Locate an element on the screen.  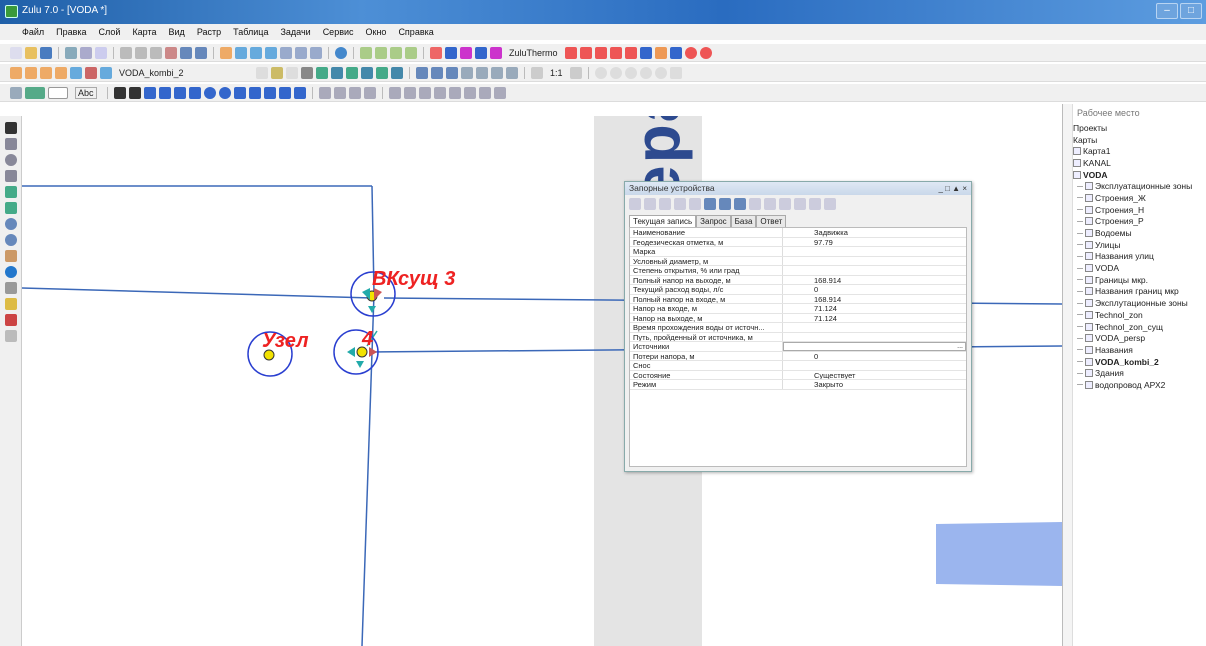
new-icon is located at coordinates (16, 52).